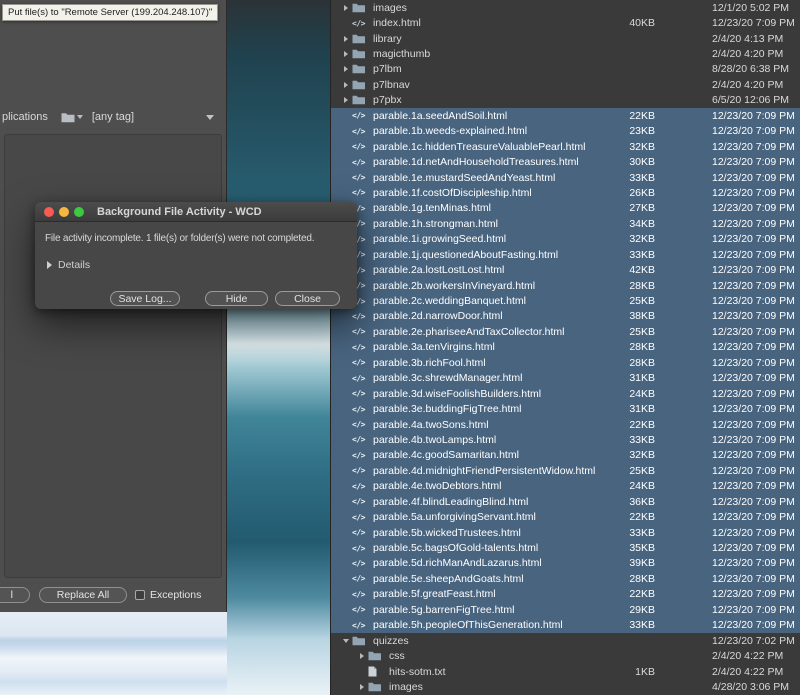 The height and width of the screenshot is (695, 800). Describe the element at coordinates (202, 265) in the screenshot. I see `details-disclosure: Details` at that location.